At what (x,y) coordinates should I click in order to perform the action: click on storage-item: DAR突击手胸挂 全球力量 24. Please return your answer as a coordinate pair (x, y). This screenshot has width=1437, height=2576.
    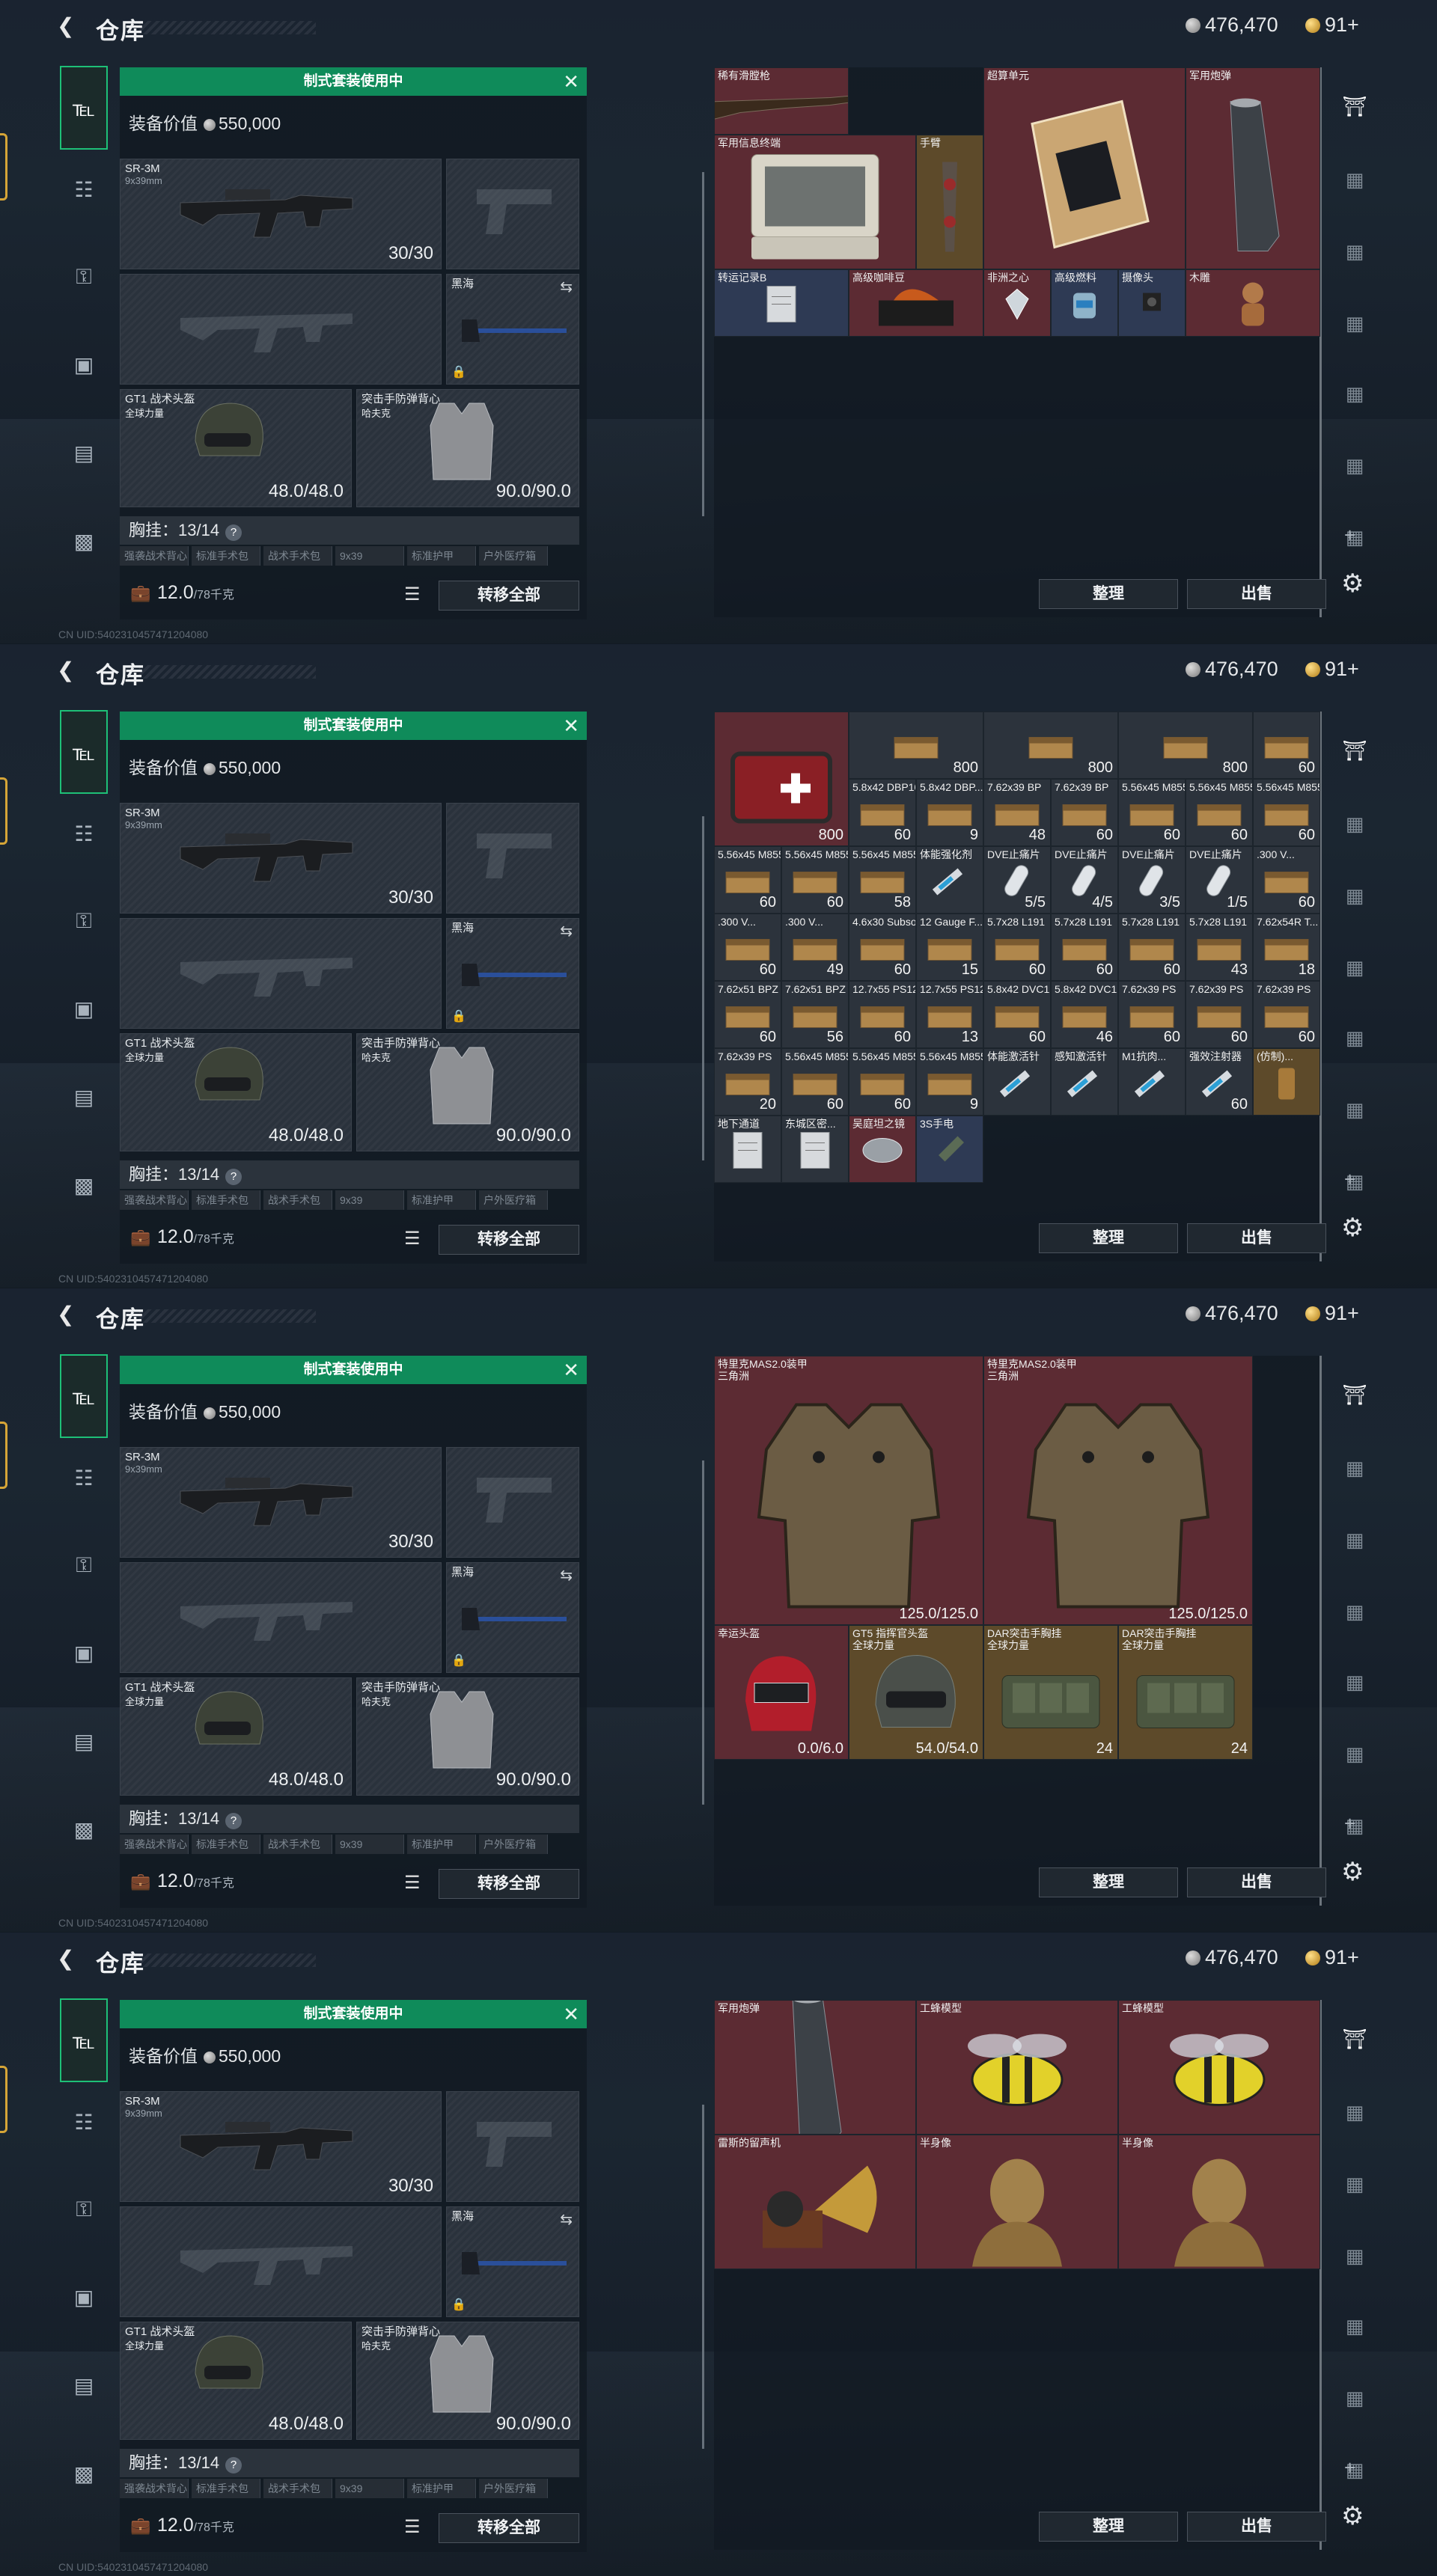
    Looking at the image, I should click on (1185, 1693).